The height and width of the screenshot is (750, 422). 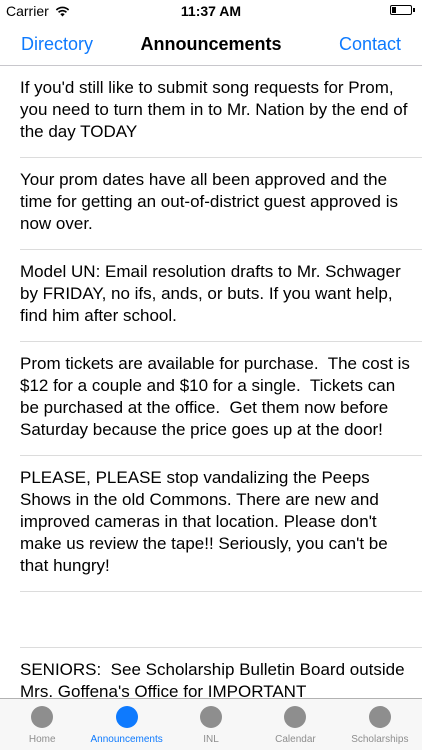 I want to click on tab-label: Calendar, so click(x=295, y=739).